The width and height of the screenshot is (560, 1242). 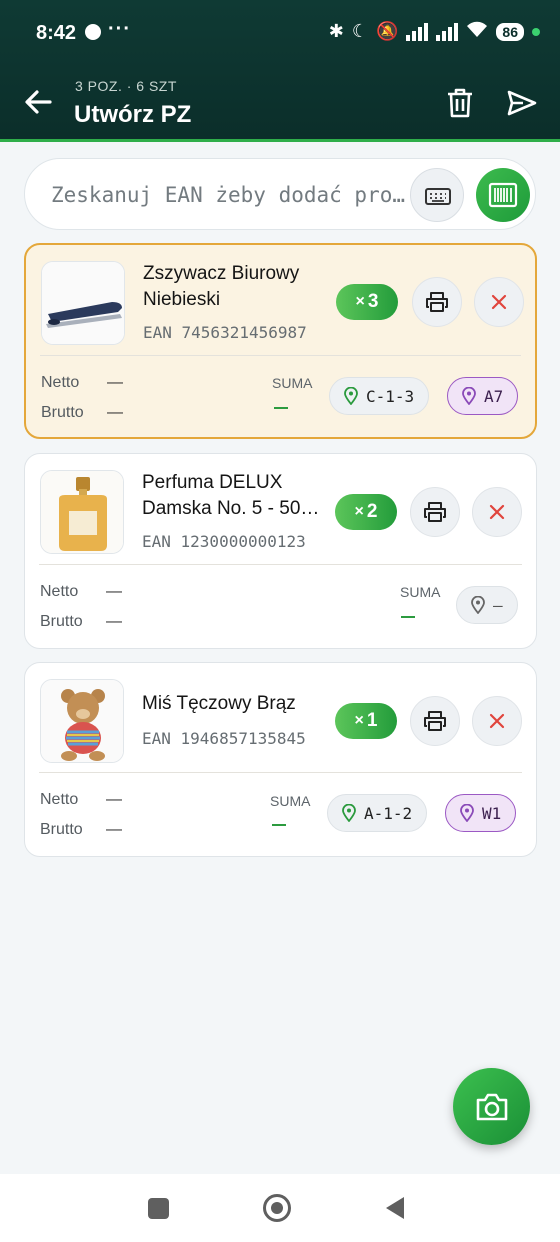 I want to click on ean-search-input: Zeskanuj EAN żeby dodać produkt, so click(x=231, y=195).